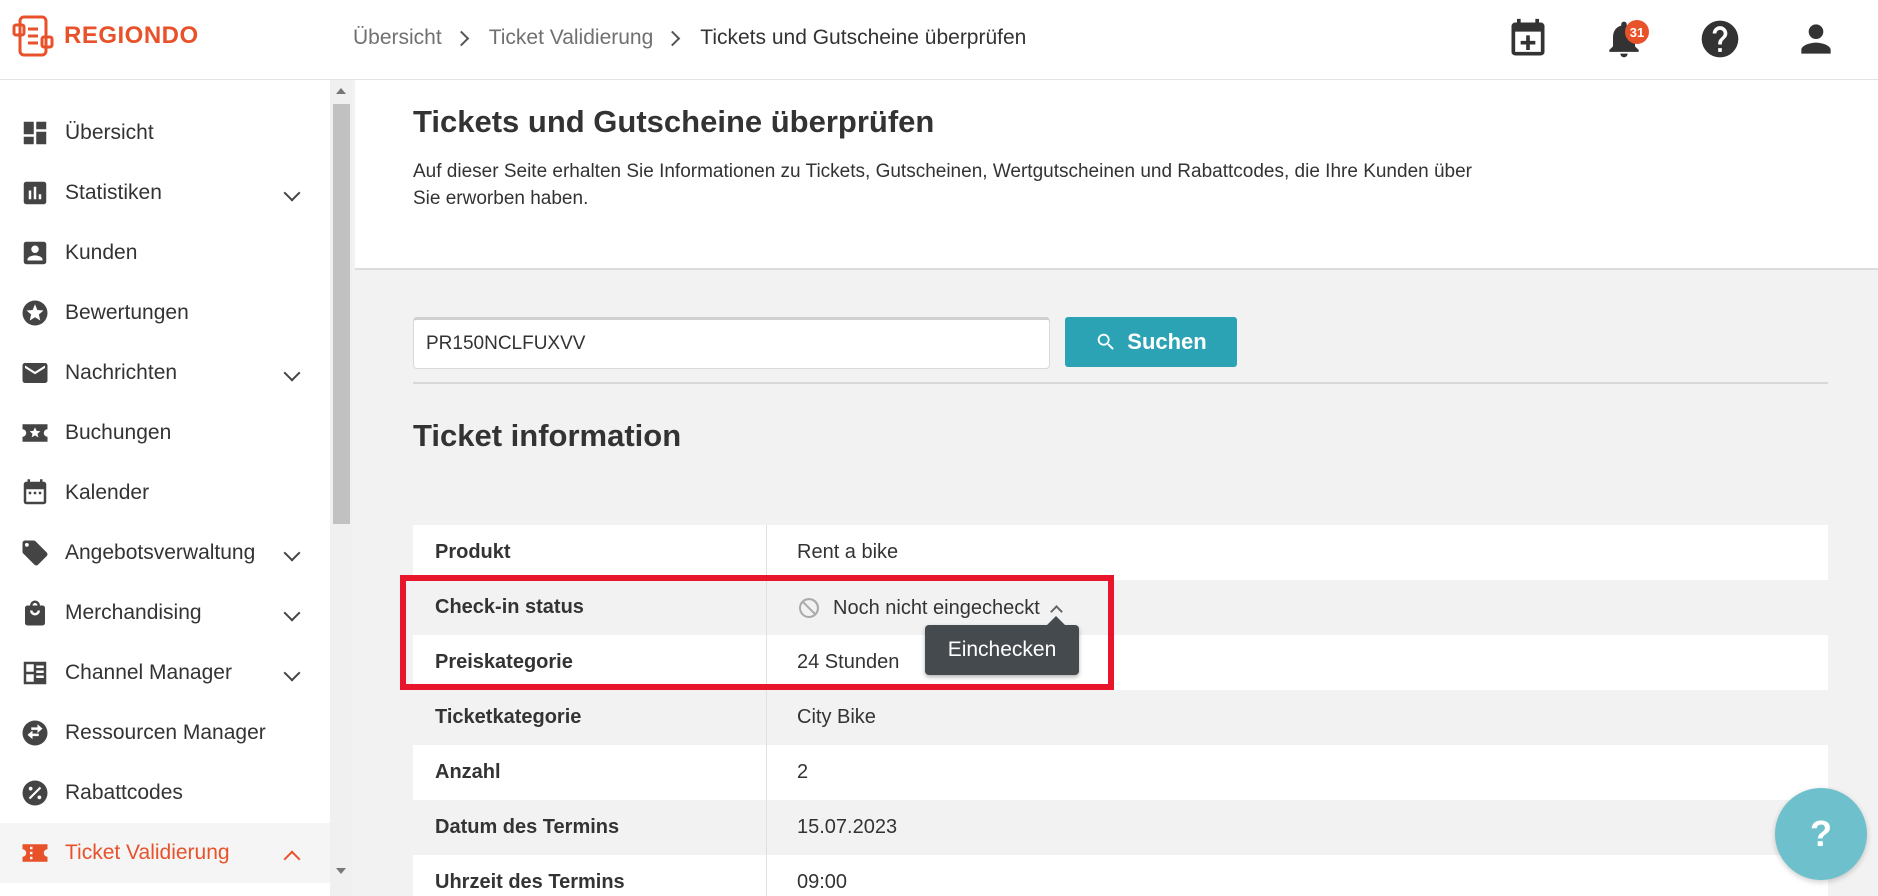 This screenshot has height=896, width=1878. I want to click on mail-icon, so click(35, 373).